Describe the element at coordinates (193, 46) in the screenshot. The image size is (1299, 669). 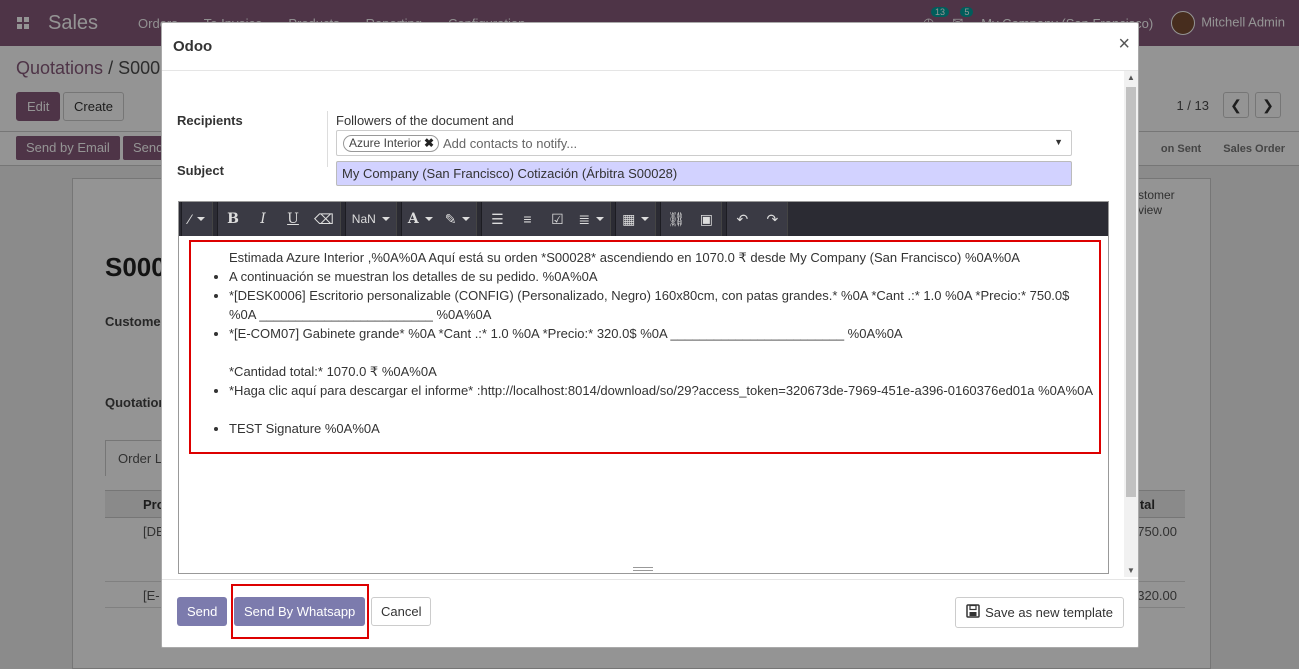
I see `dialog-title: Odoo` at that location.